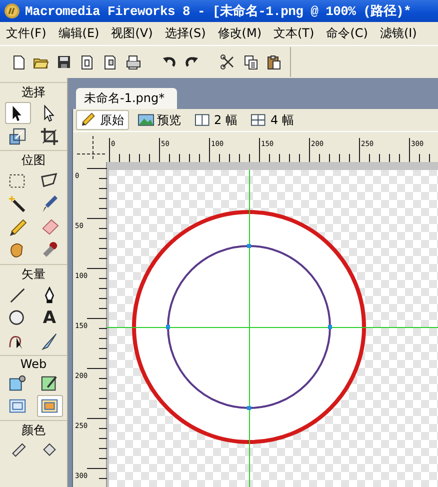 The image size is (438, 487). I want to click on panel-section-title: 位图, so click(33, 160).